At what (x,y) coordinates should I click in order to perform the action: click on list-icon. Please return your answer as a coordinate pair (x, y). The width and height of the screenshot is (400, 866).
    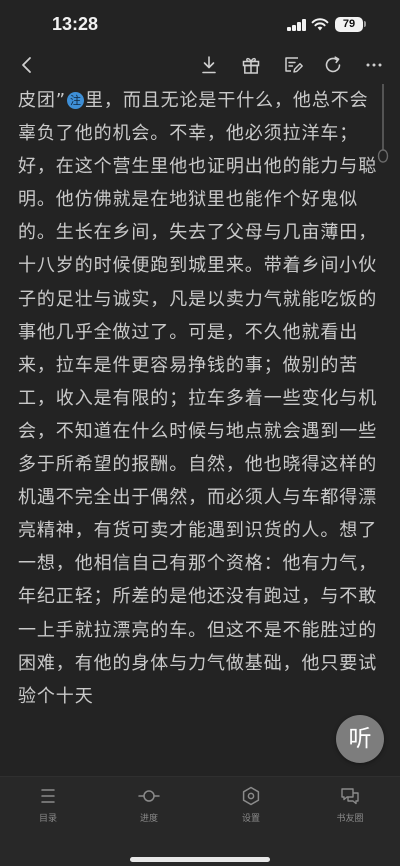
    Looking at the image, I should click on (48, 796).